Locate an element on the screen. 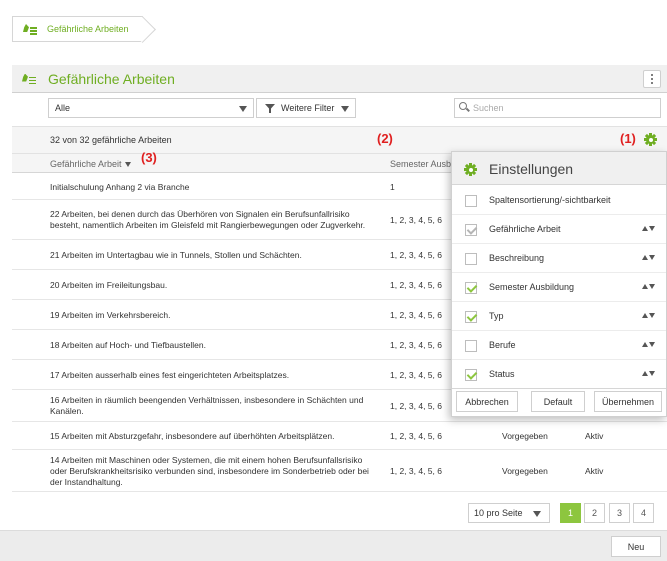  search-icon is located at coordinates (464, 107).